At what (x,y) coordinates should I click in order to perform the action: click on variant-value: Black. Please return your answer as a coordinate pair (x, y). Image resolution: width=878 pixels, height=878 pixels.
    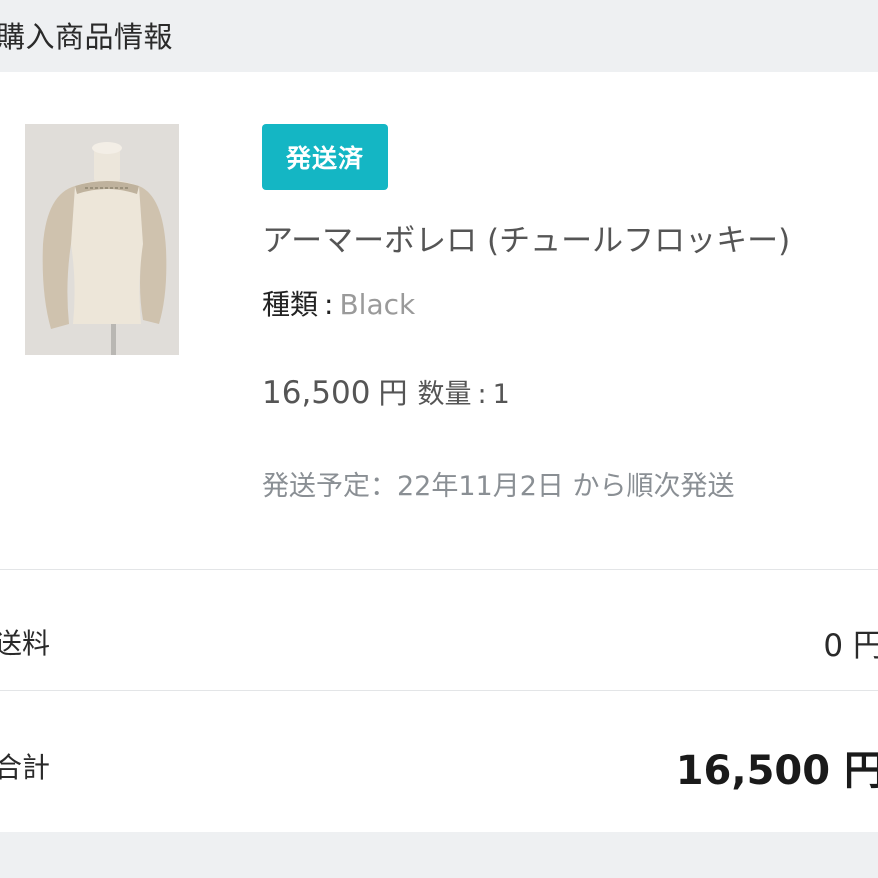
    Looking at the image, I should click on (377, 304).